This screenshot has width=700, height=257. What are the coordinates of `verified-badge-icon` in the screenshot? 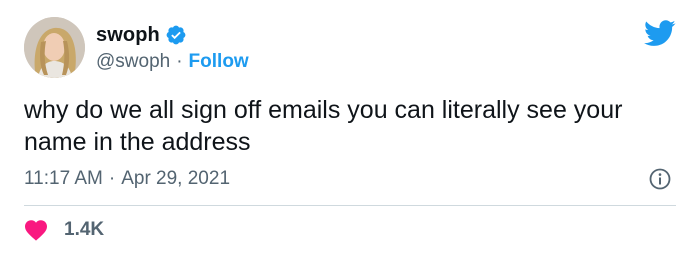 It's located at (176, 35).